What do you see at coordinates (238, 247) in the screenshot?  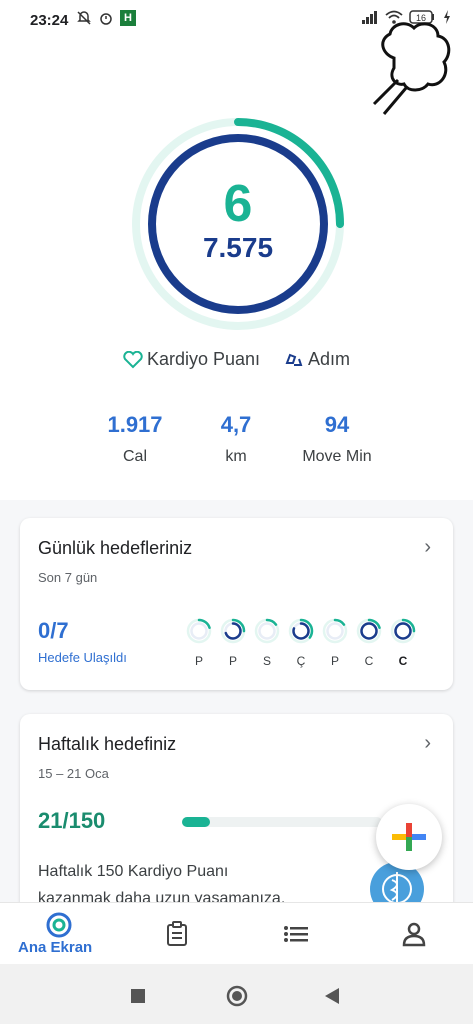 I see `steps-value: 7.575` at bounding box center [238, 247].